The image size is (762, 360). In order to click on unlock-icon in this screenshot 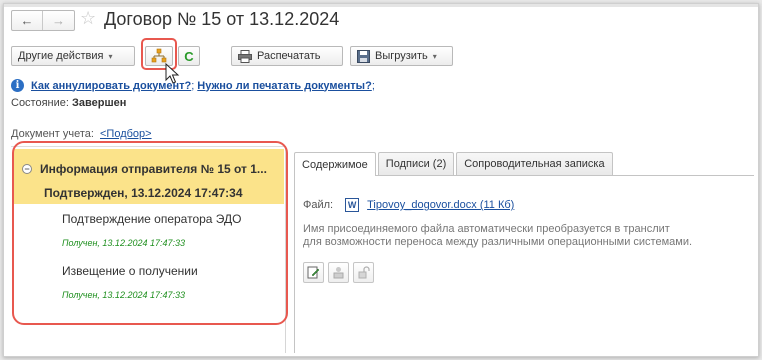, I will do `click(364, 272)`.